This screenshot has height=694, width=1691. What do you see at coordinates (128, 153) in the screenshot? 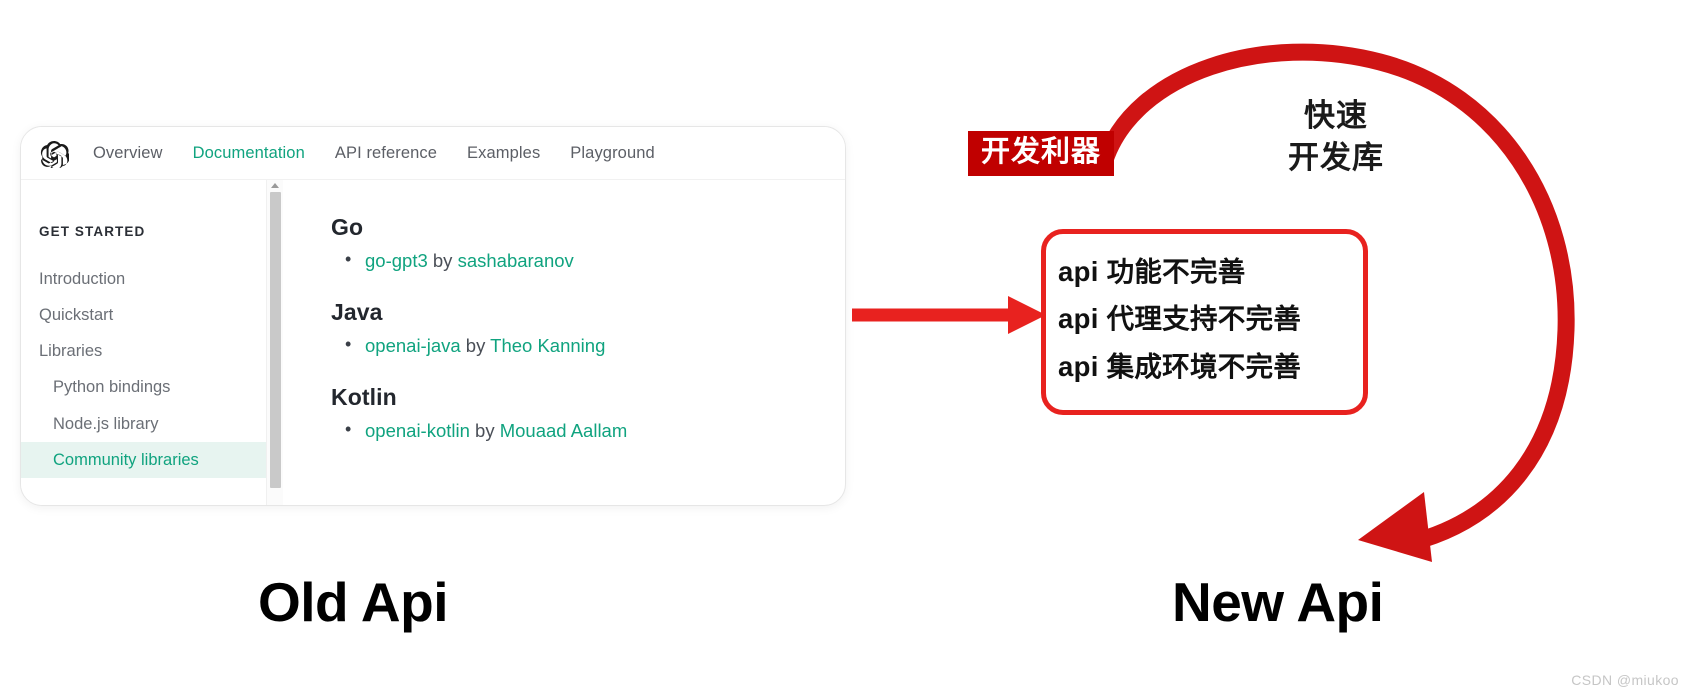
I see `nav-overview: Overview` at bounding box center [128, 153].